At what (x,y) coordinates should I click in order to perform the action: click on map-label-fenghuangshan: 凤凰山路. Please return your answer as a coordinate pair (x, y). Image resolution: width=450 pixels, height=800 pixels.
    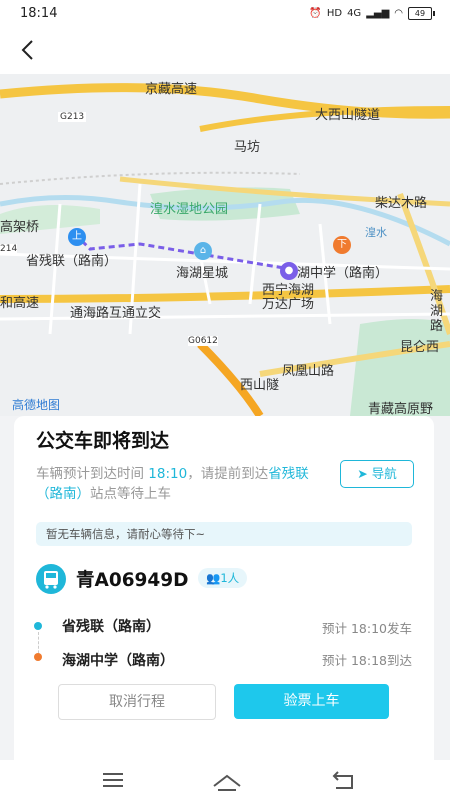
    Looking at the image, I should click on (308, 371).